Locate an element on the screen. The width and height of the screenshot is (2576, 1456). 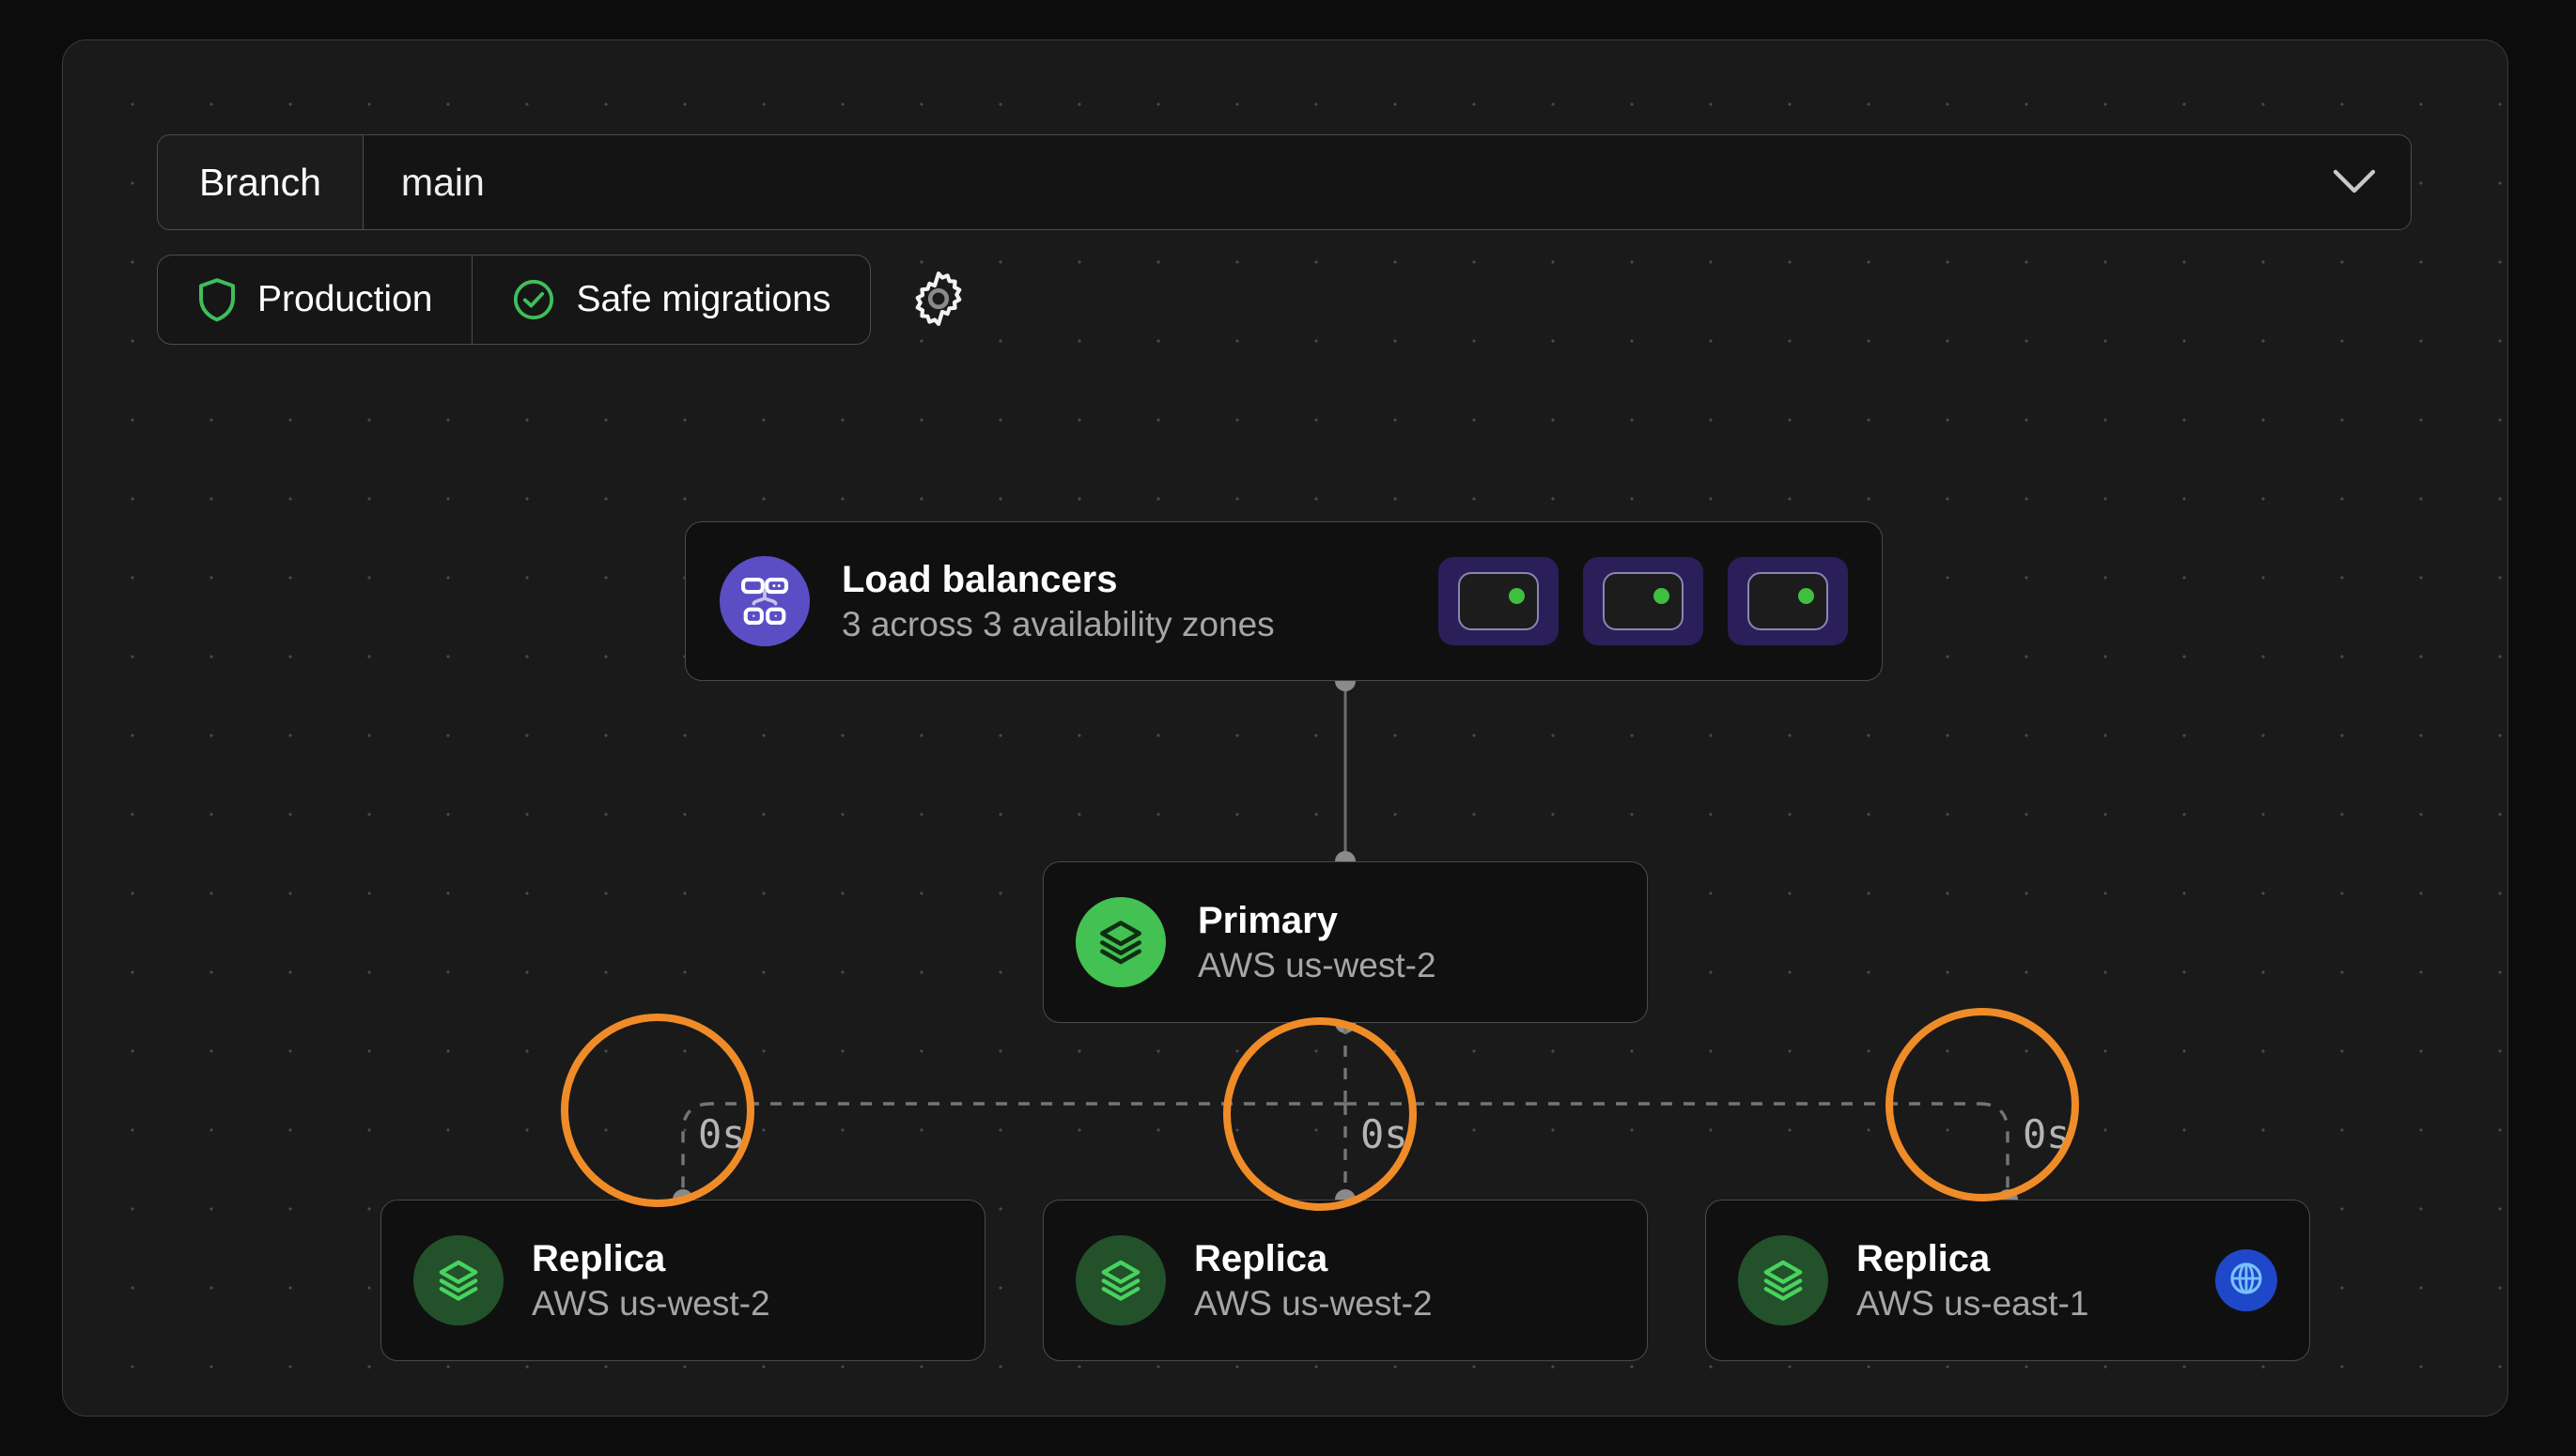
replica-node: Replica AWS us-east-1 is located at coordinates (2008, 1280).